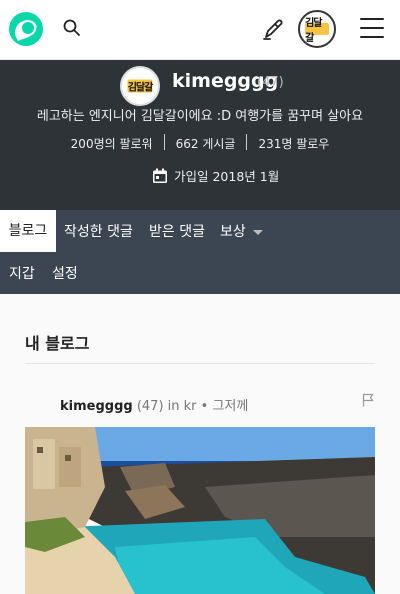 The height and width of the screenshot is (594, 400). What do you see at coordinates (313, 31) in the screenshot?
I see `avatar-label: 김달갈` at bounding box center [313, 31].